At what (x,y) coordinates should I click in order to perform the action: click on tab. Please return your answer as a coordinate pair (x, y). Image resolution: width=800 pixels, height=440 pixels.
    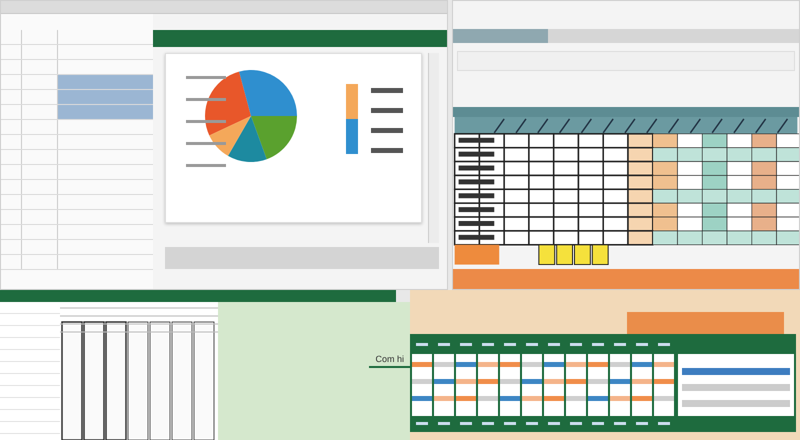
    Looking at the image, I should click on (500, 36).